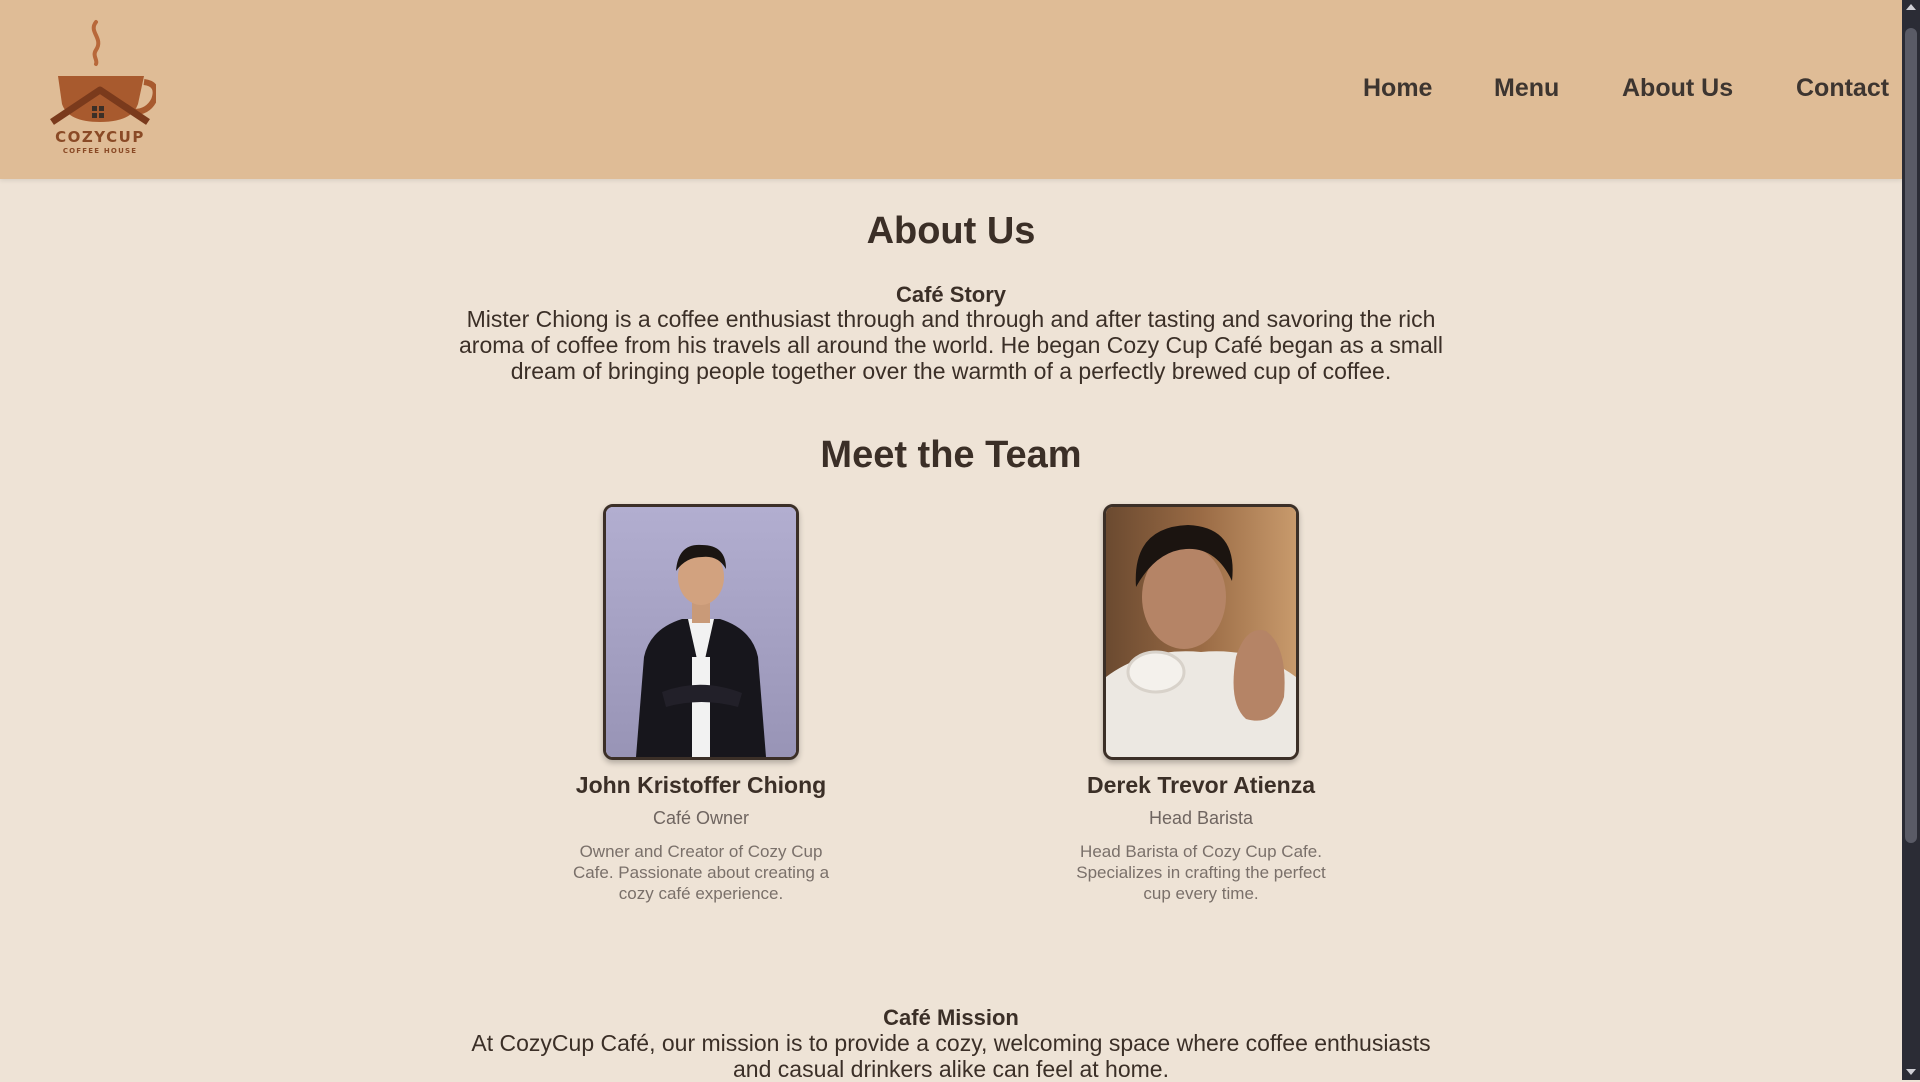 The width and height of the screenshot is (1920, 1082). Describe the element at coordinates (951, 455) in the screenshot. I see `team-title: Meet the Team` at that location.